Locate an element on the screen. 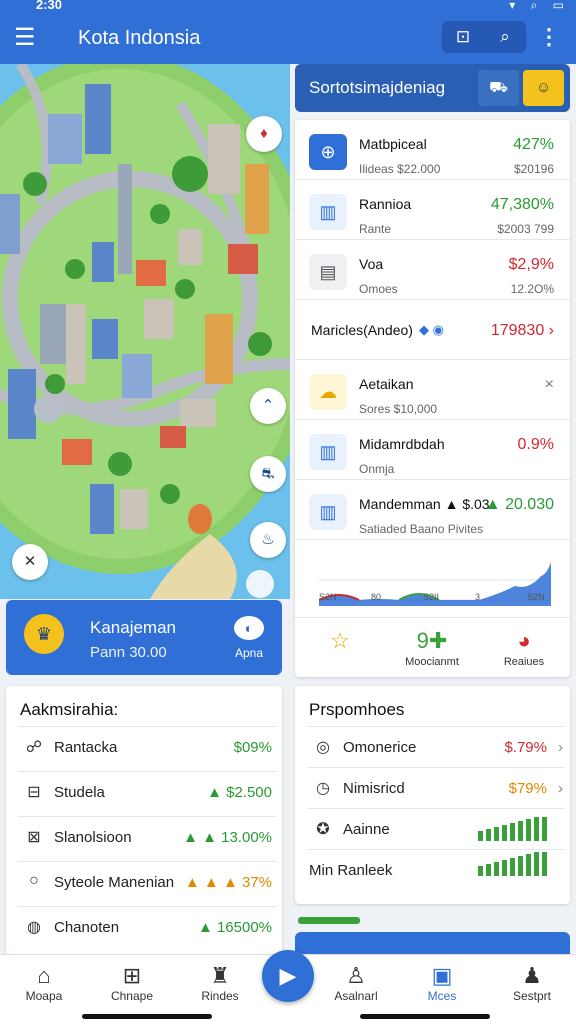 This screenshot has width=576, height=1024. promo-row: ◷ Nimisricd $79% › is located at coordinates (436, 787).